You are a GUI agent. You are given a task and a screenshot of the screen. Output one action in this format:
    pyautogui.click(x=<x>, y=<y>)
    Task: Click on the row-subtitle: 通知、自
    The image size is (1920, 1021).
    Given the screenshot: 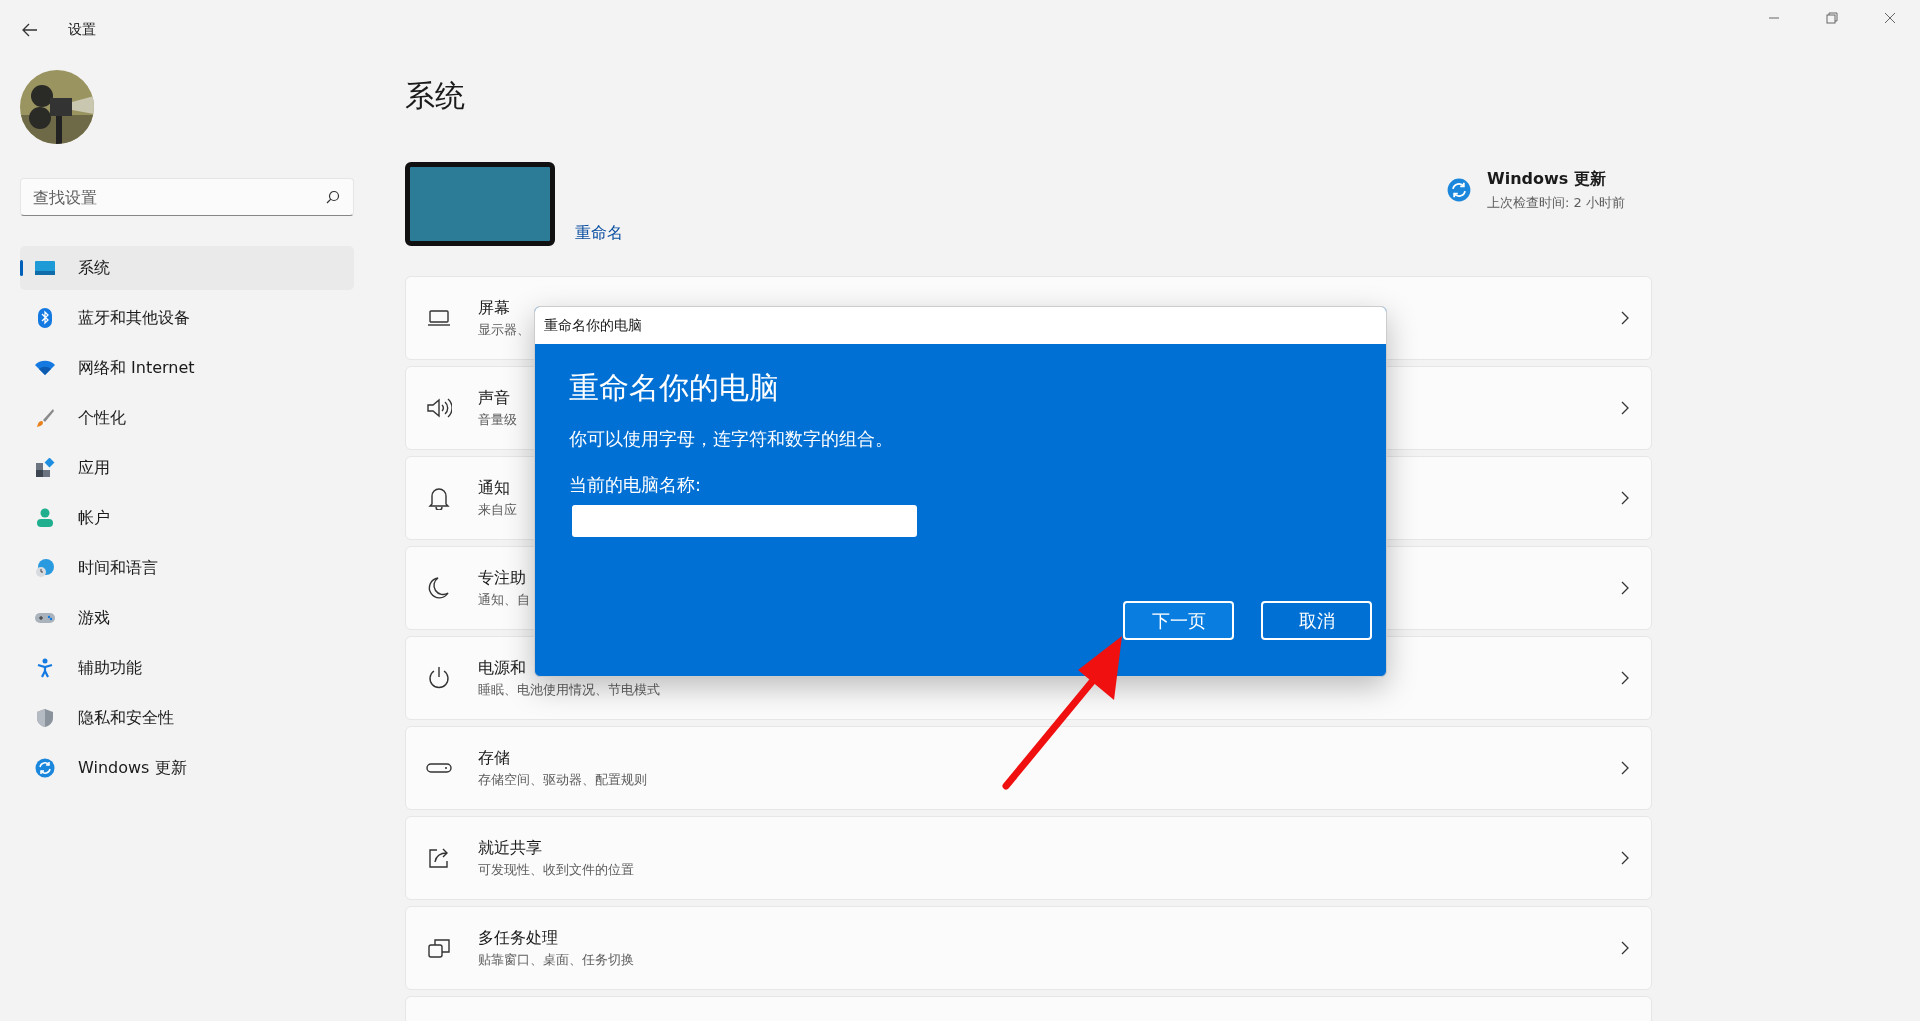 What is the action you would take?
    pyautogui.click(x=504, y=599)
    